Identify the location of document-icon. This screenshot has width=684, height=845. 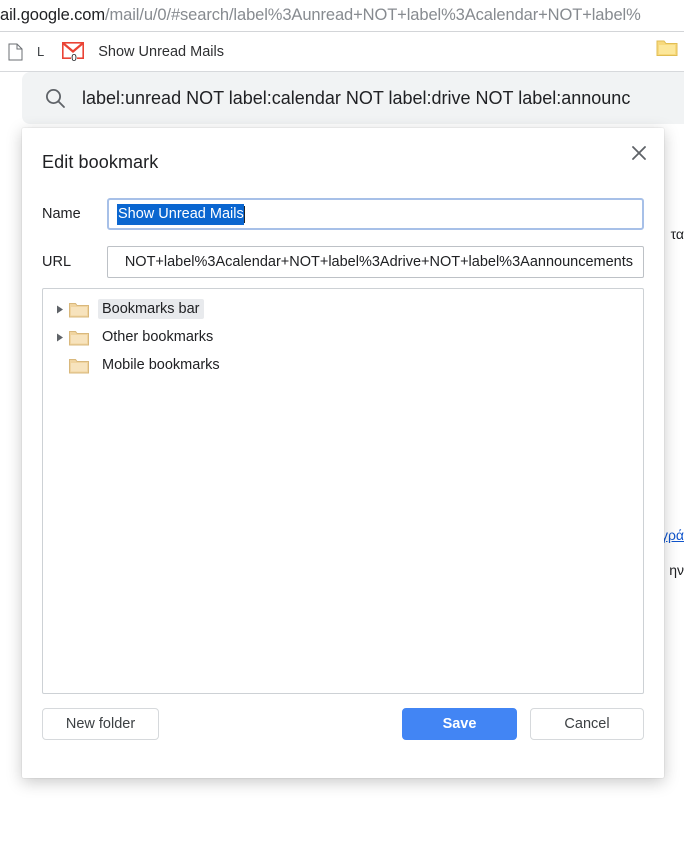
(15, 52).